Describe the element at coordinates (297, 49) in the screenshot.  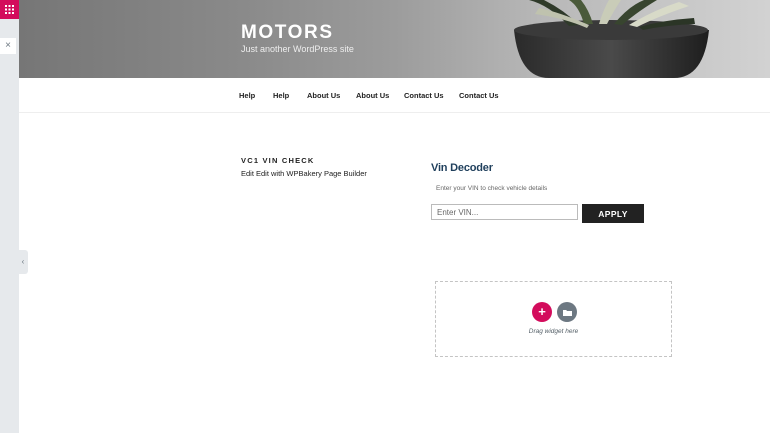
I see `site-tagline: Just another WordPress site` at that location.